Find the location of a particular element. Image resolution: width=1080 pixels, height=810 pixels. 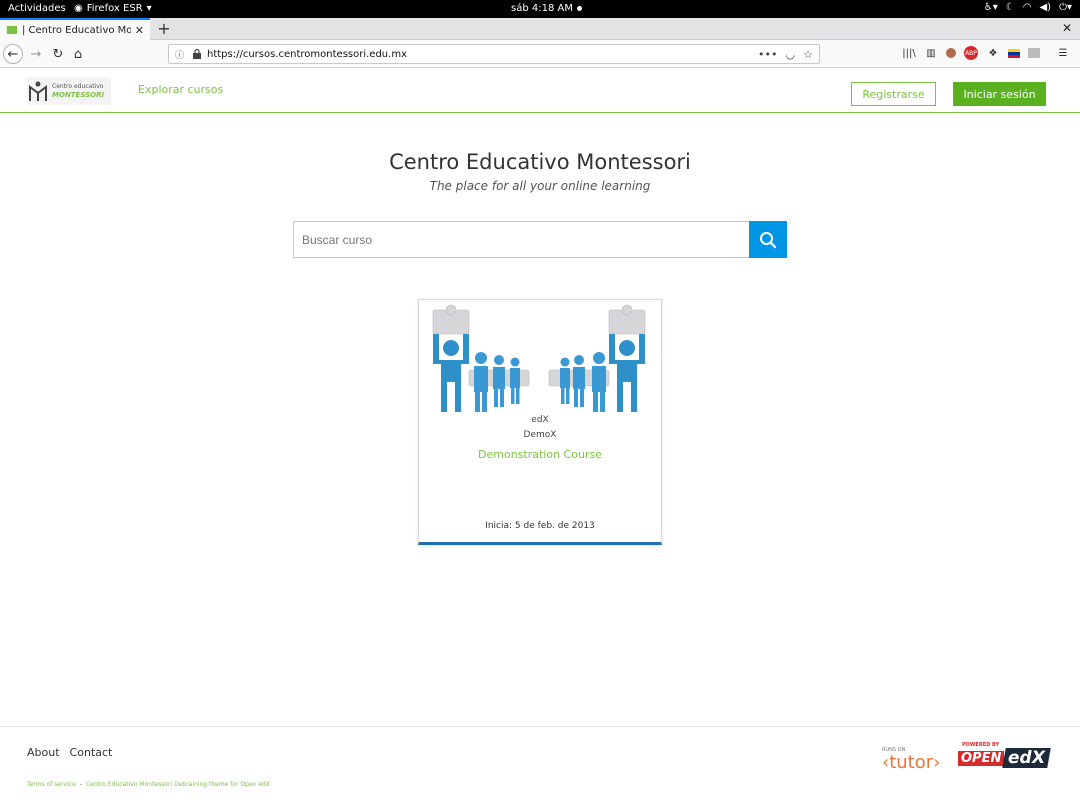

search-icon is located at coordinates (768, 239).